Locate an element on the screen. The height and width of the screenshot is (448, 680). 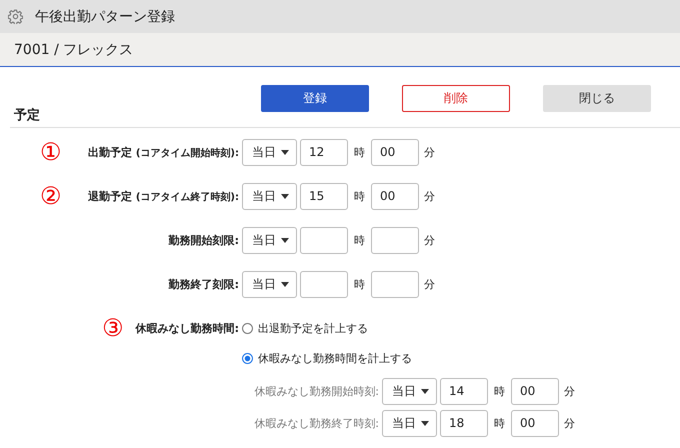
circled-number: ② is located at coordinates (51, 196).